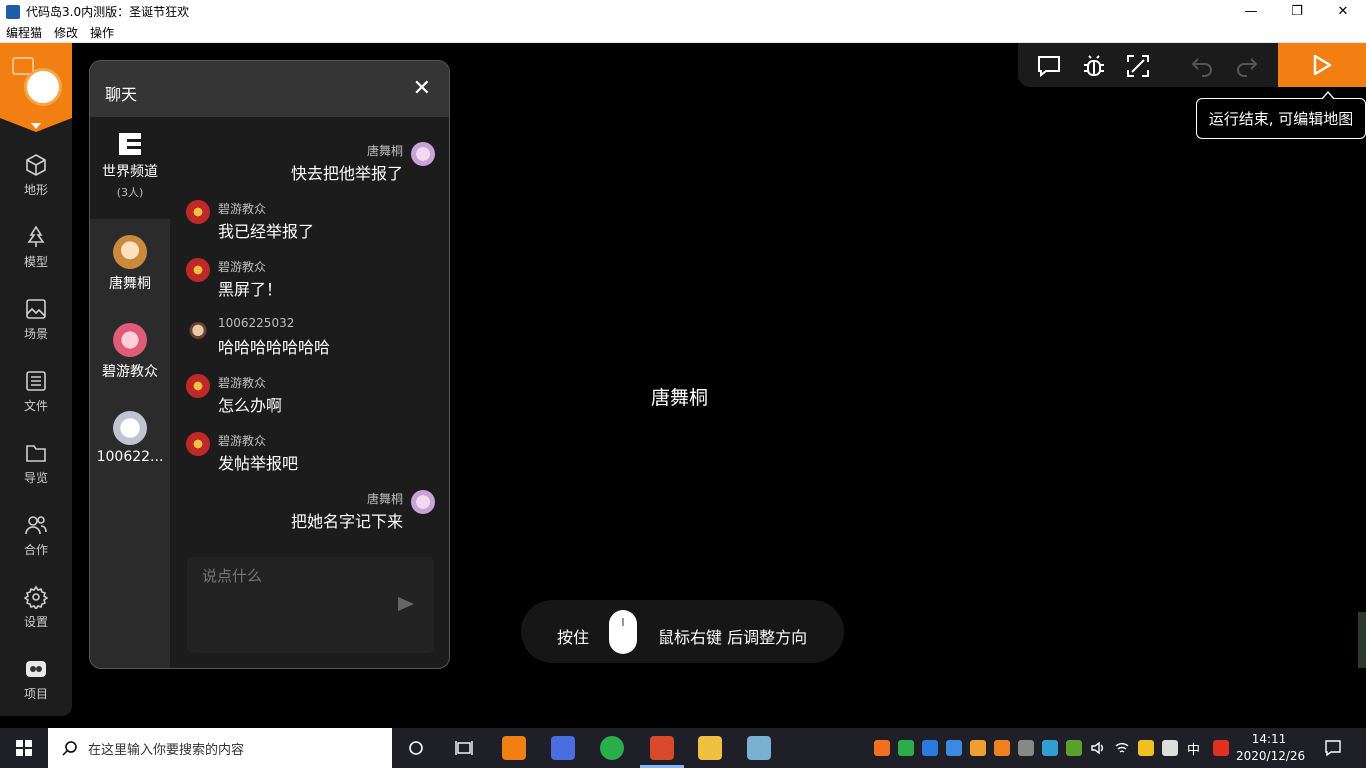  I want to click on tray-monitor-icon, so click(1026, 748).